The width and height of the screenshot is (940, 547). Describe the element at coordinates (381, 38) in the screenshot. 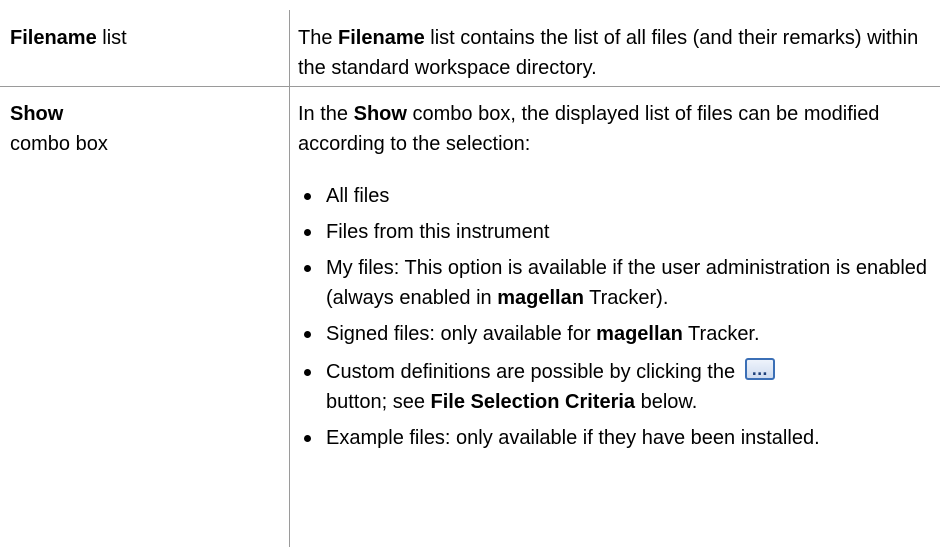

I see `desc-bold: Filename` at that location.